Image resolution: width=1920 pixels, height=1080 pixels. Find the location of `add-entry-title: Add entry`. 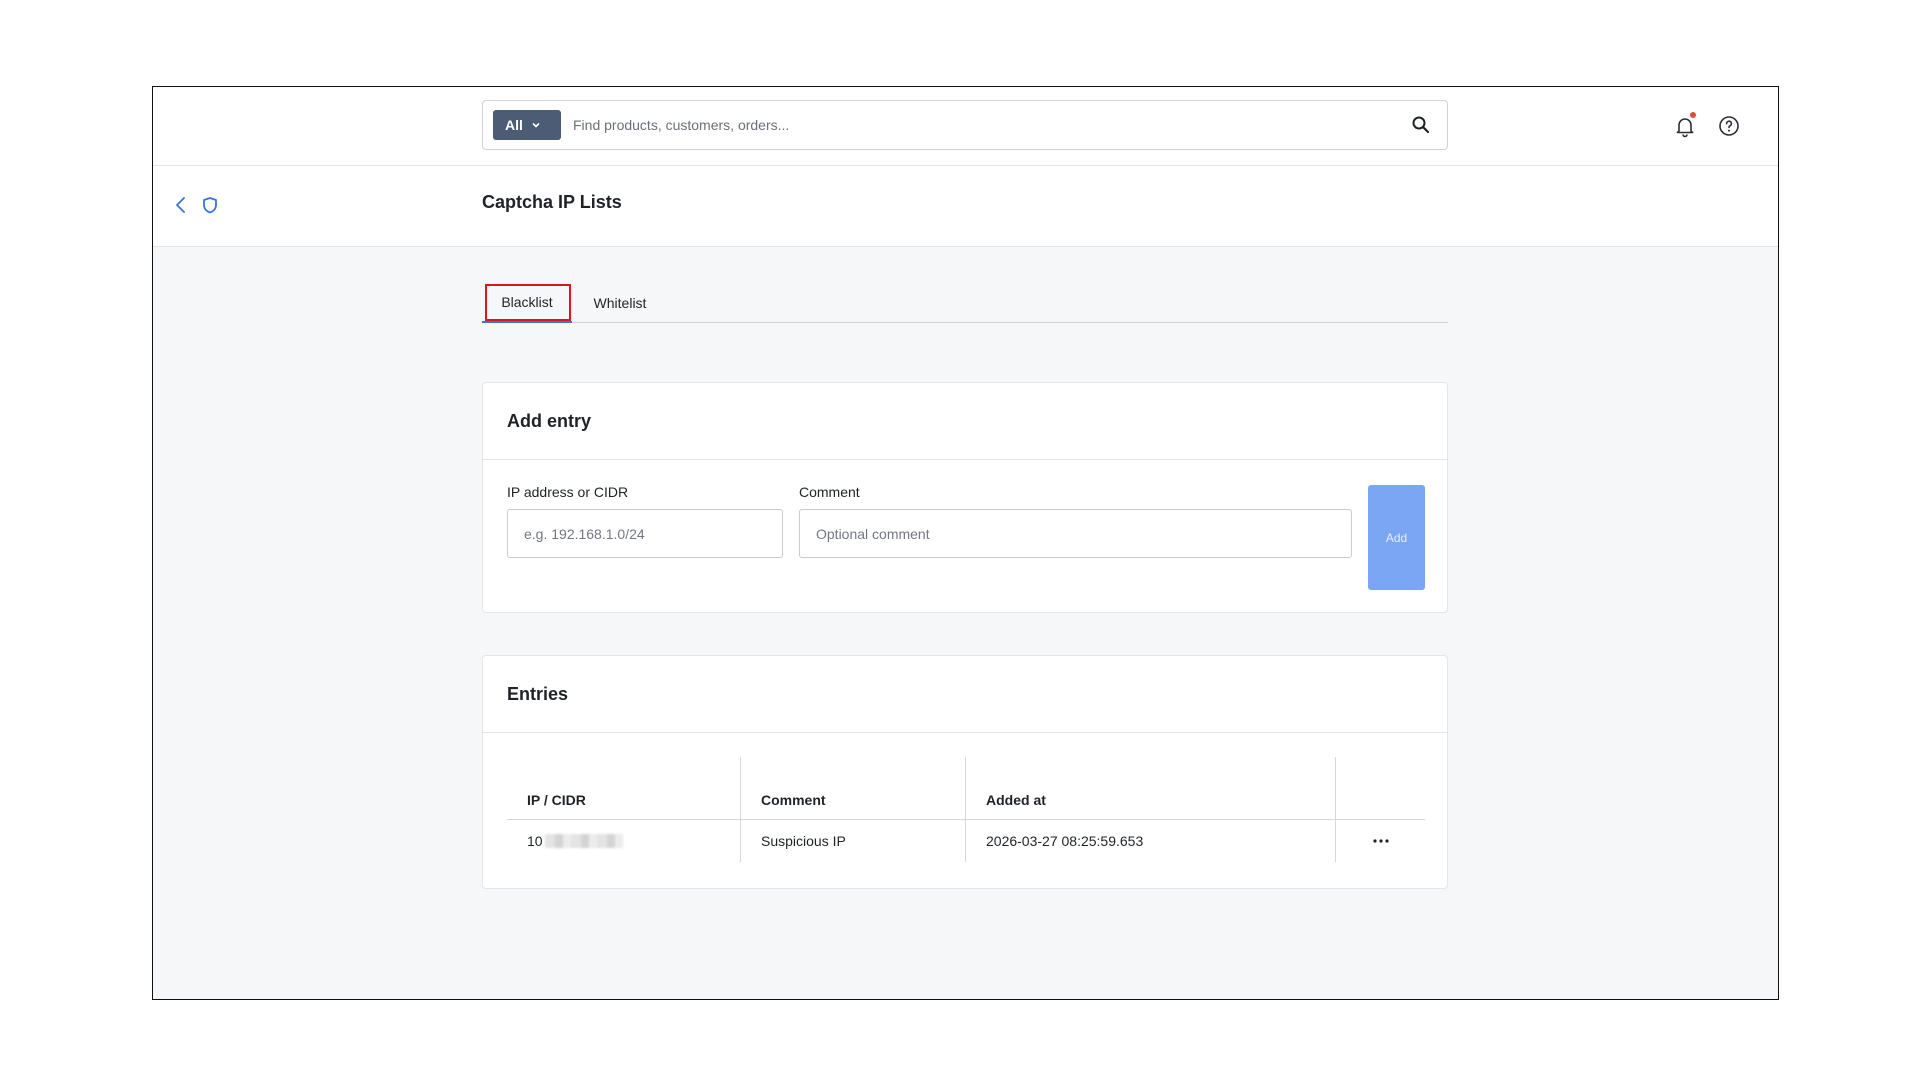

add-entry-title: Add entry is located at coordinates (965, 421).